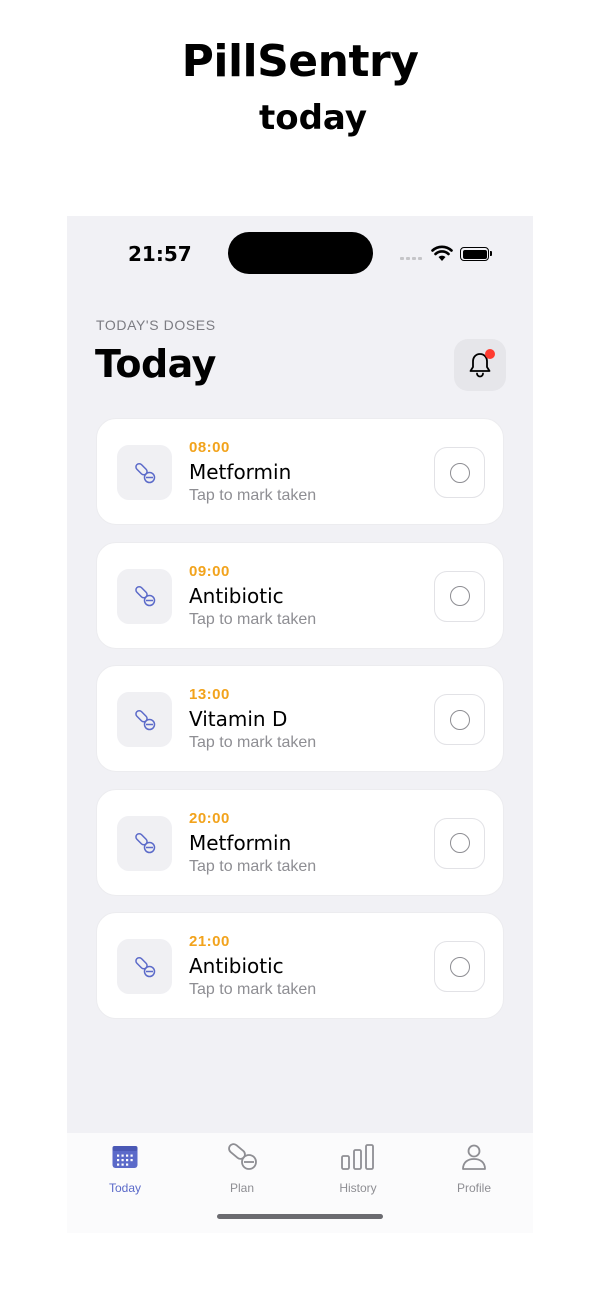 This screenshot has height=1299, width=600. What do you see at coordinates (125, 1188) in the screenshot?
I see `tab-label: Today` at bounding box center [125, 1188].